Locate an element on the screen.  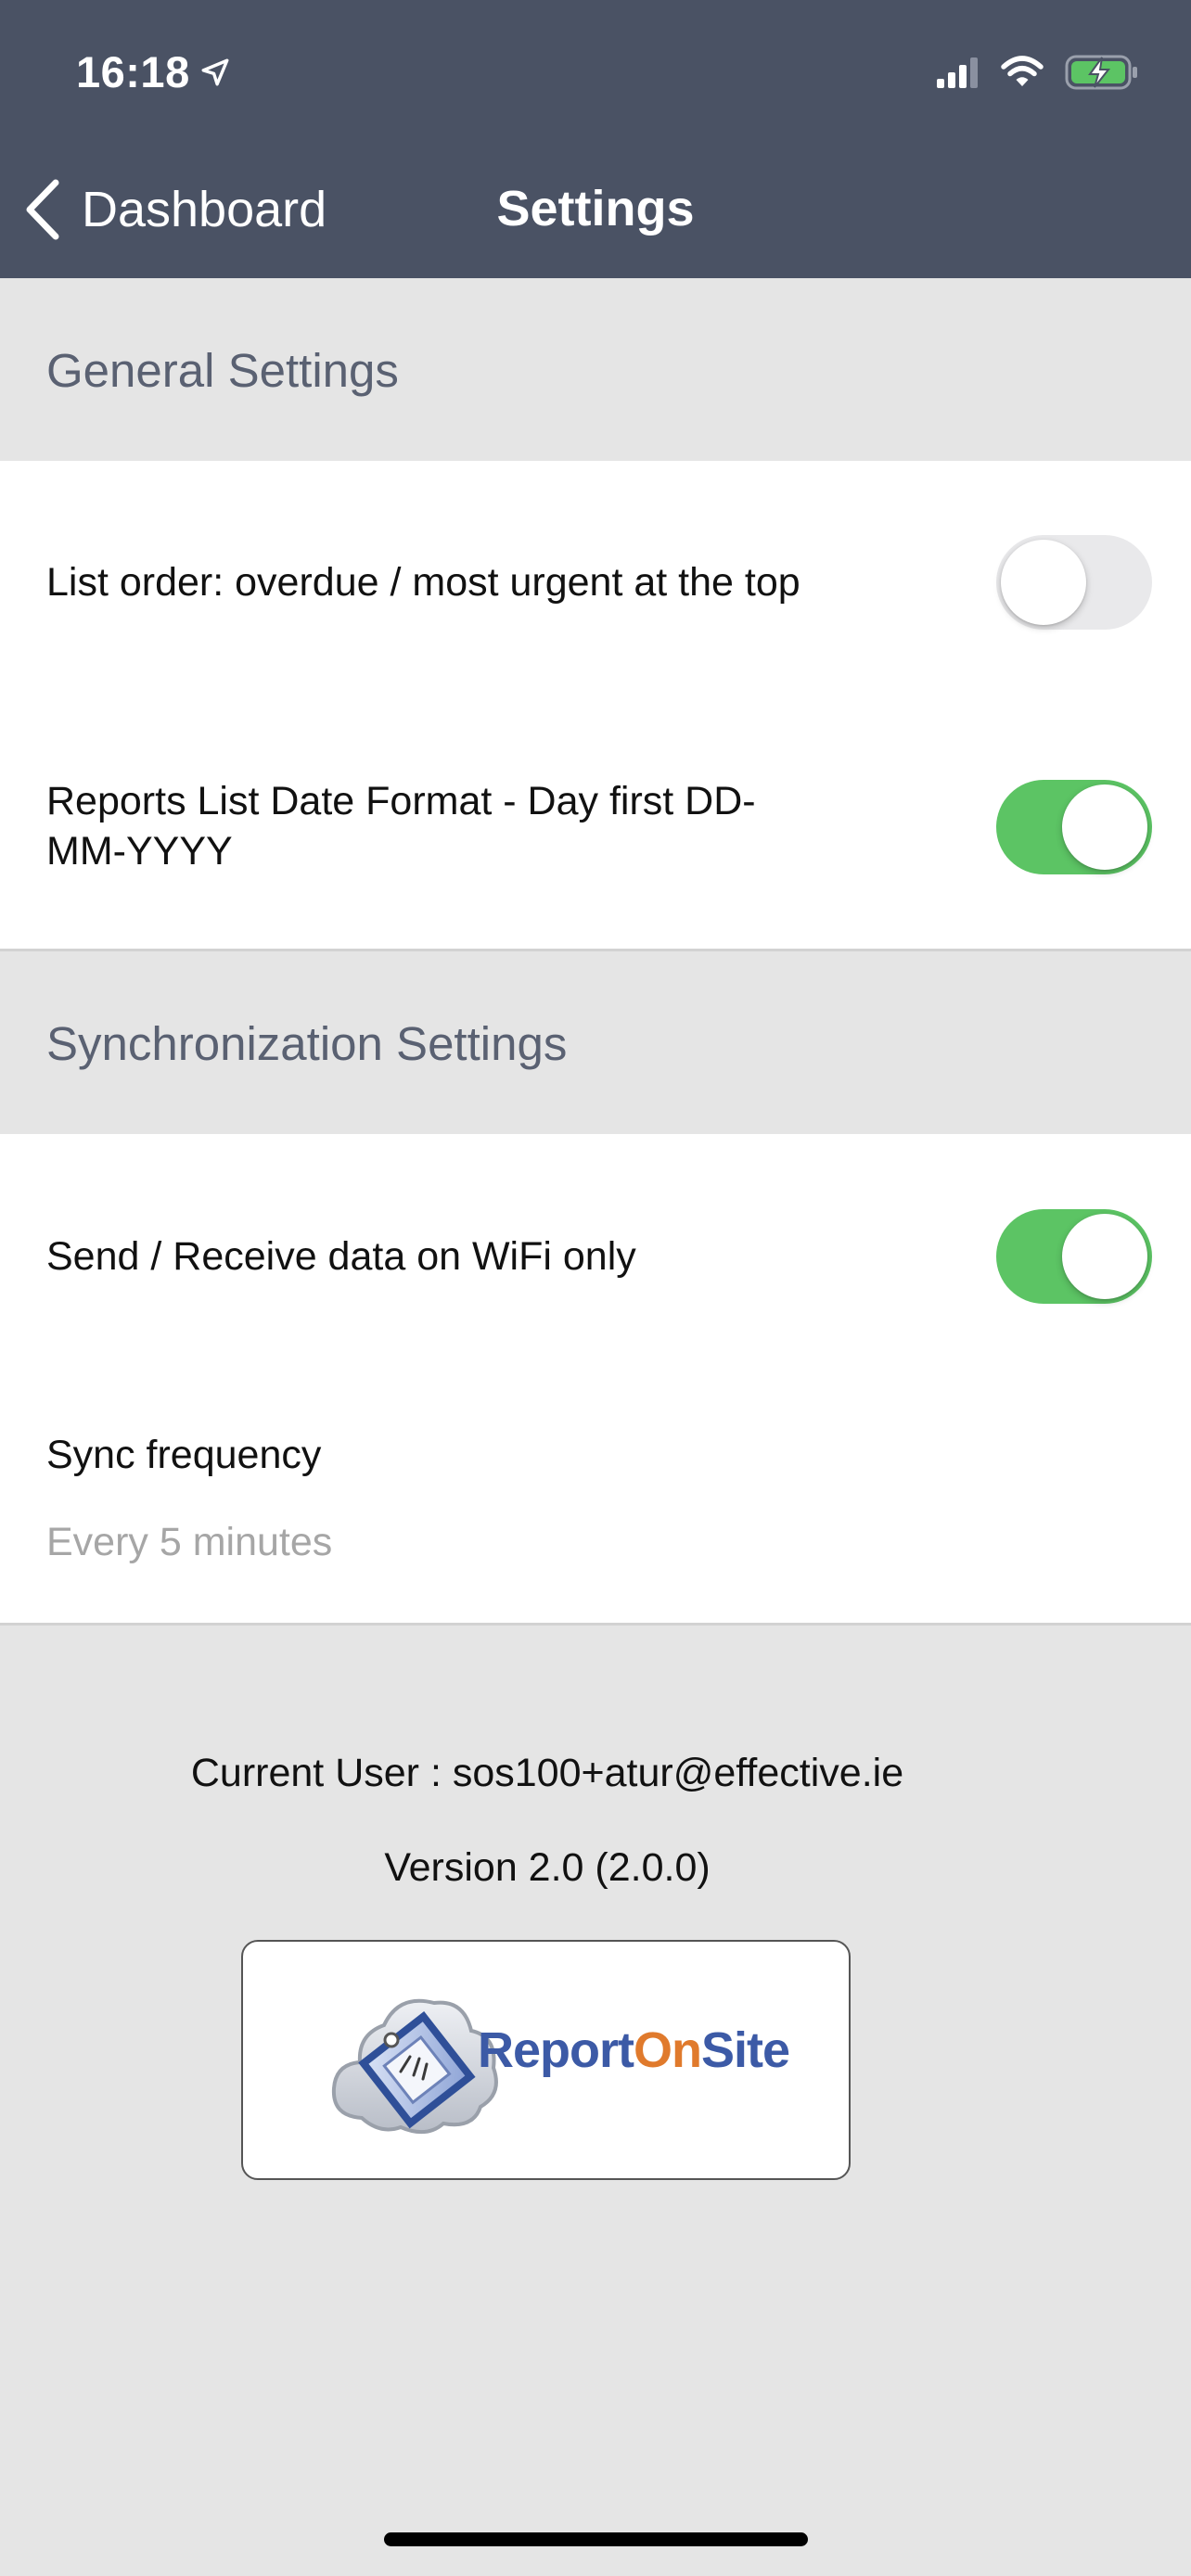
status-icons is located at coordinates (1038, 72).